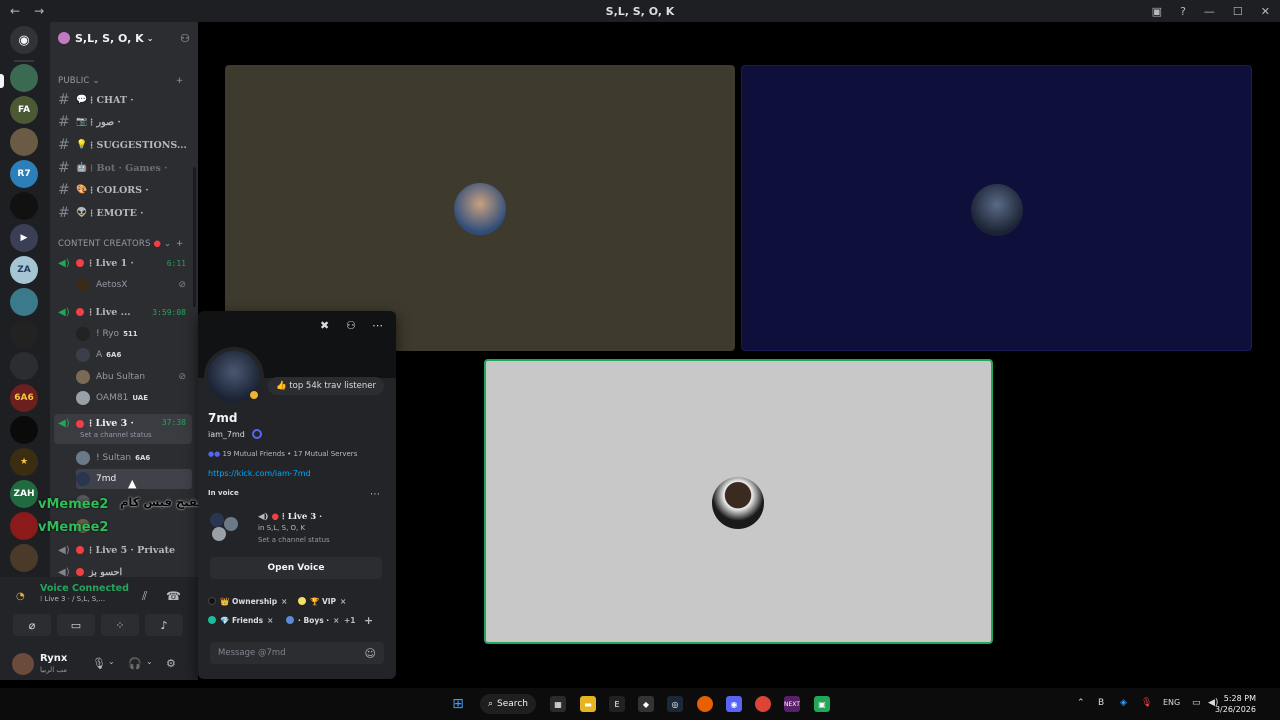 The width and height of the screenshot is (1280, 720). Describe the element at coordinates (646, 704) in the screenshot. I see `app-cube-icon: ◆` at that location.